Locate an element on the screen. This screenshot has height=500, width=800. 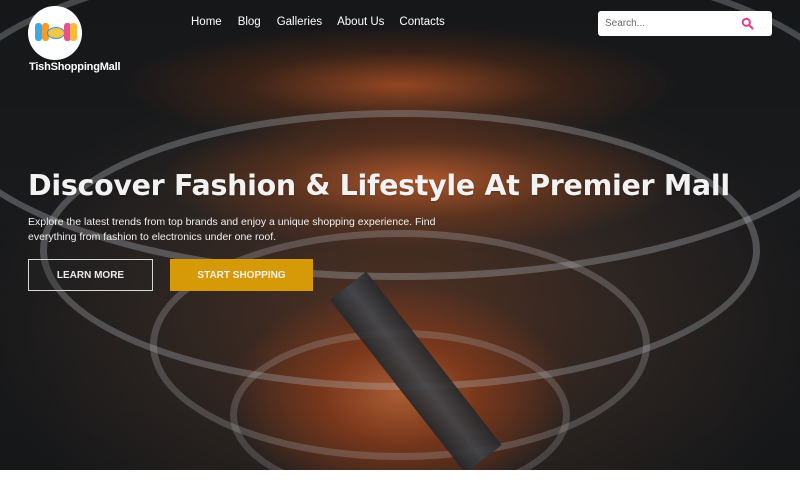
nav-item-blog: Blog is located at coordinates (249, 22).